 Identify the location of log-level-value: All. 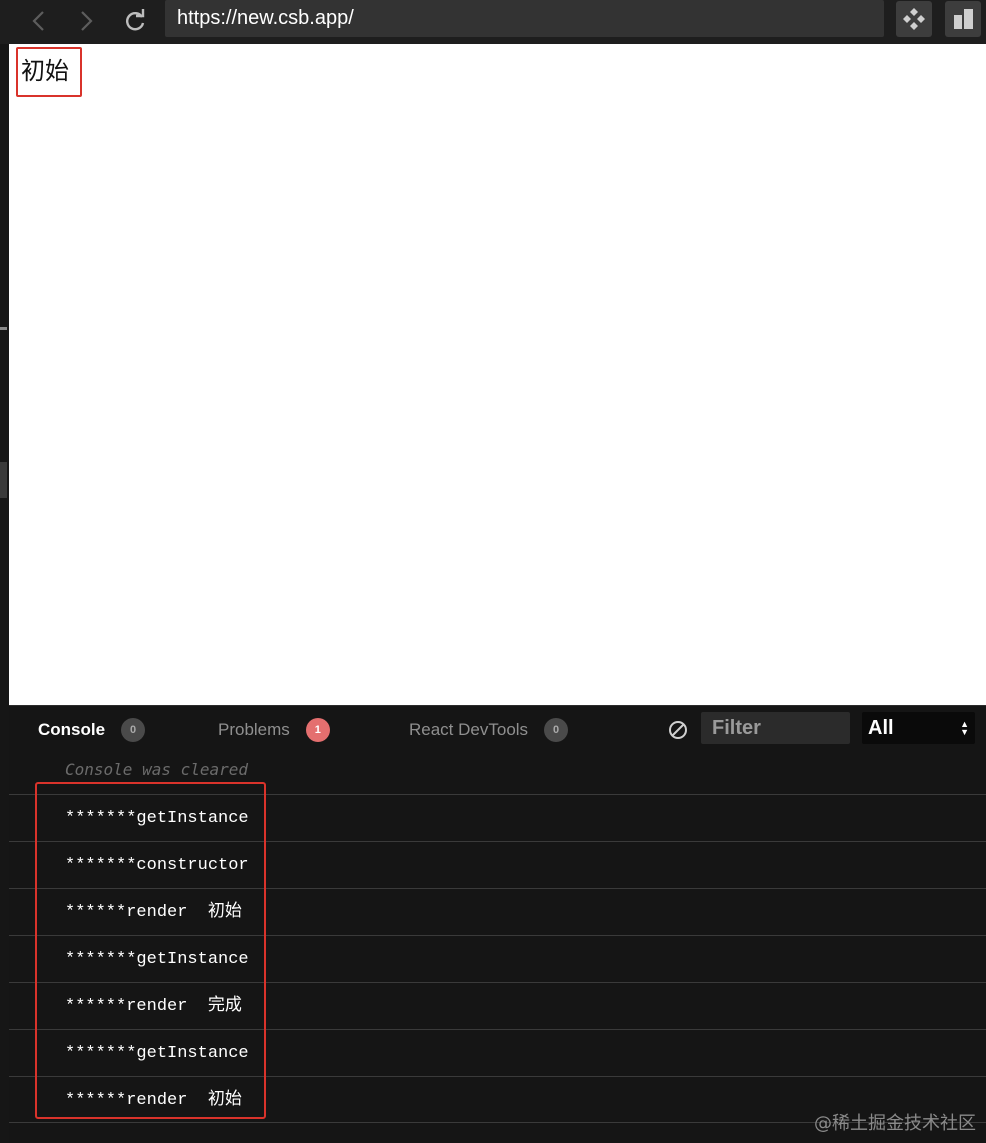
(881, 728).